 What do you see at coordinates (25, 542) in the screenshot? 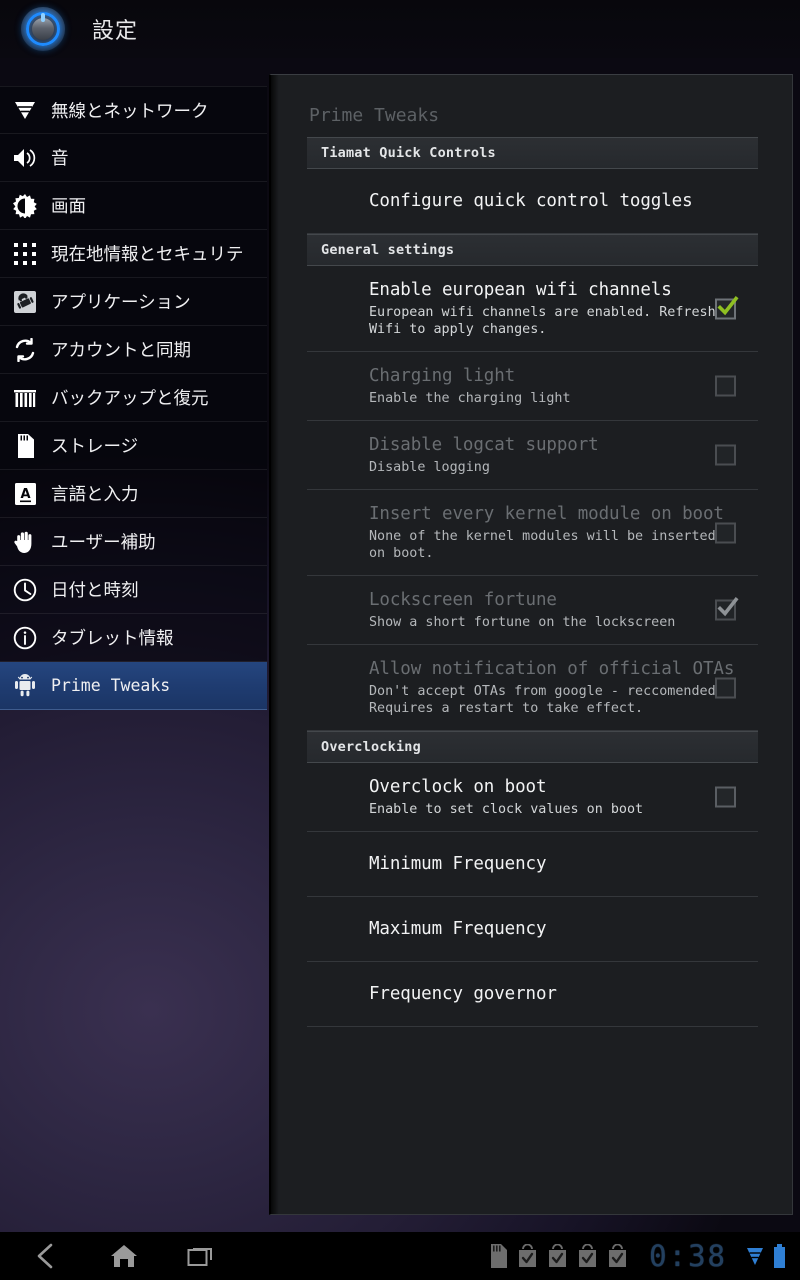
I see `accessibility-hand-icon` at bounding box center [25, 542].